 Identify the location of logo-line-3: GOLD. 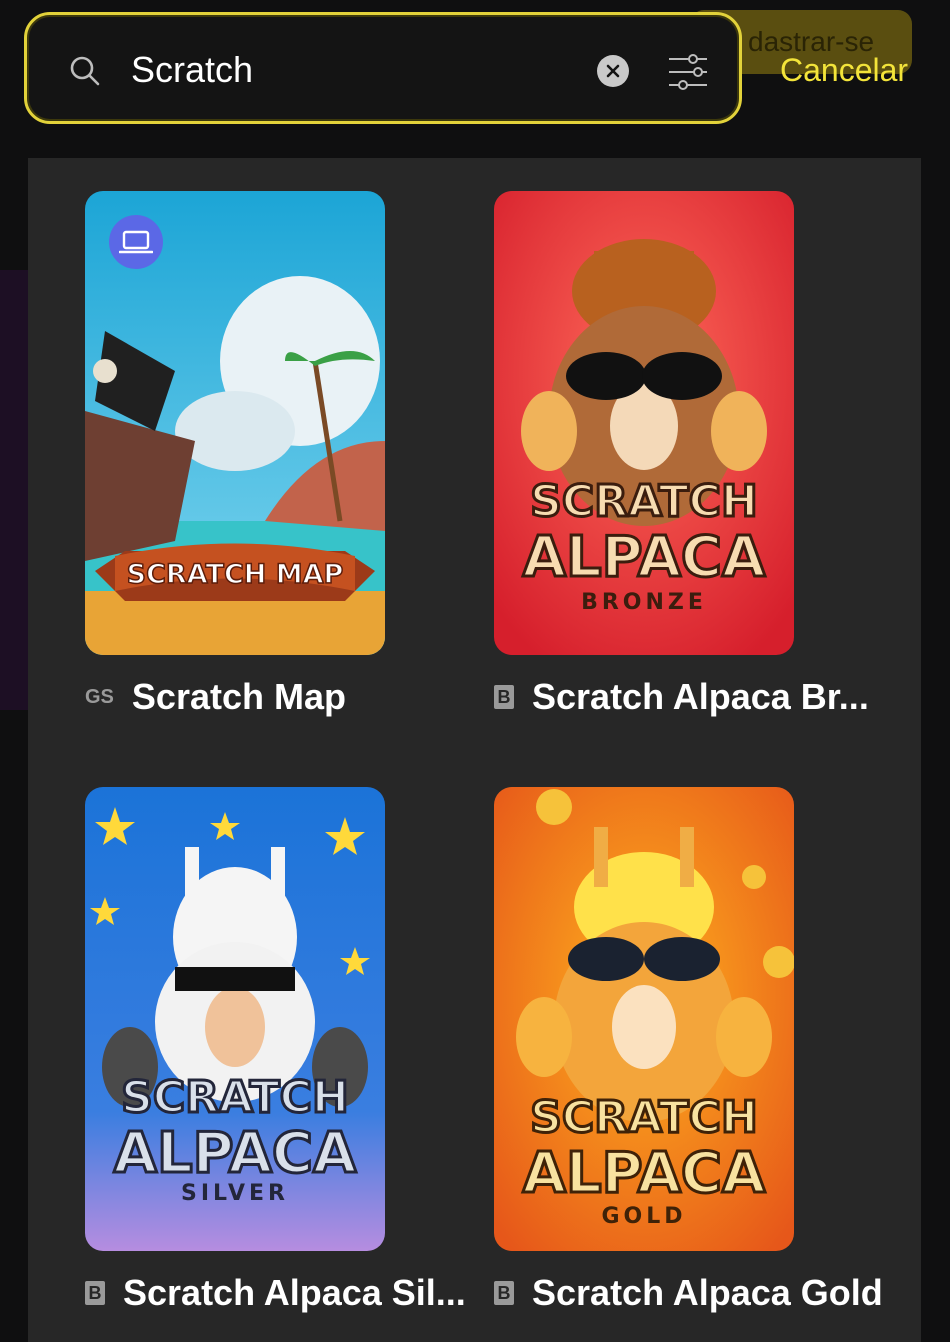
(643, 1216).